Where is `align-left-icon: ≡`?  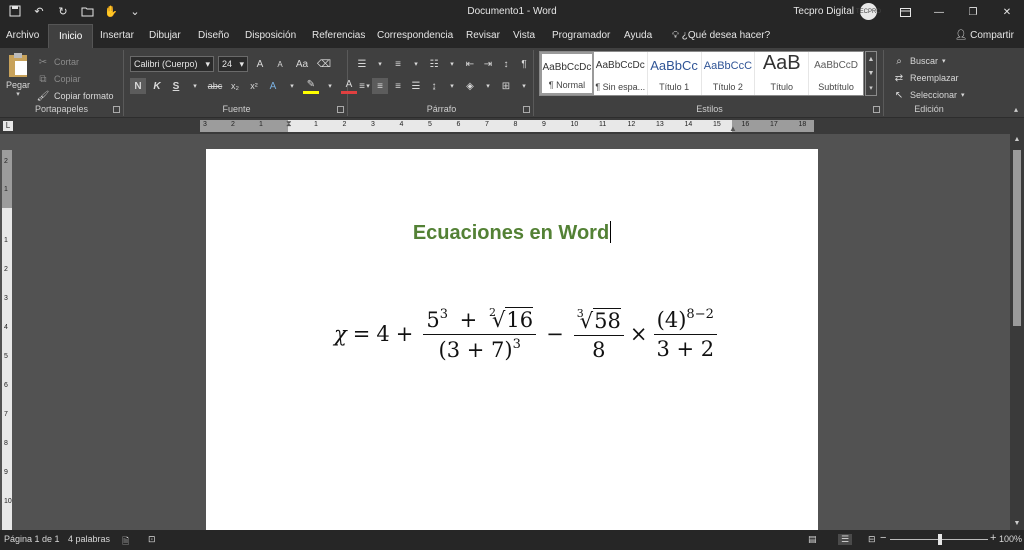 align-left-icon: ≡ is located at coordinates (362, 86).